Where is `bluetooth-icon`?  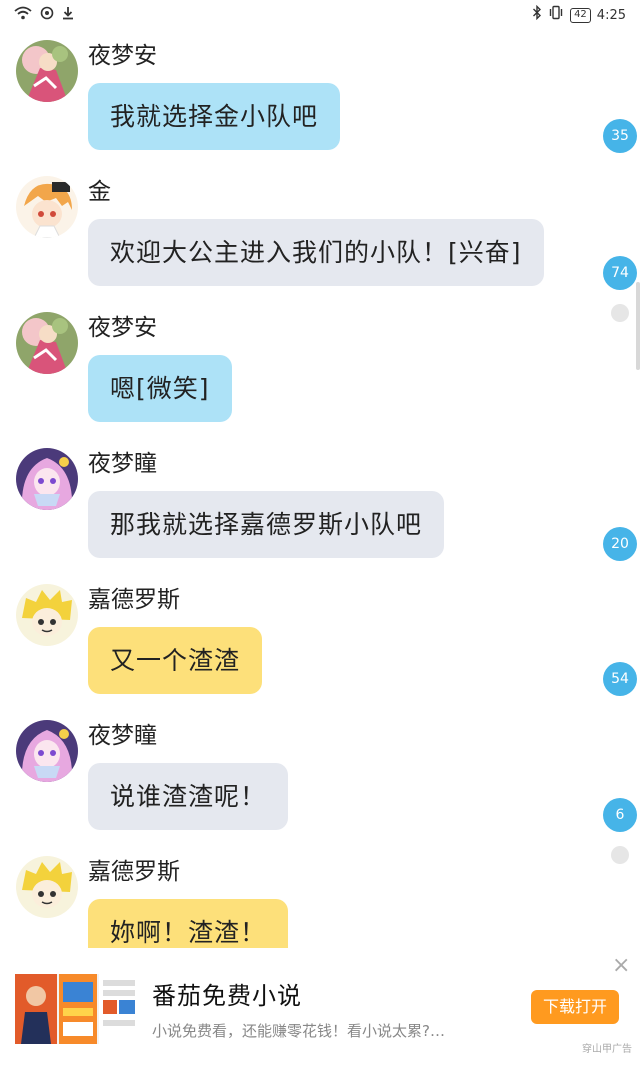 bluetooth-icon is located at coordinates (537, 14).